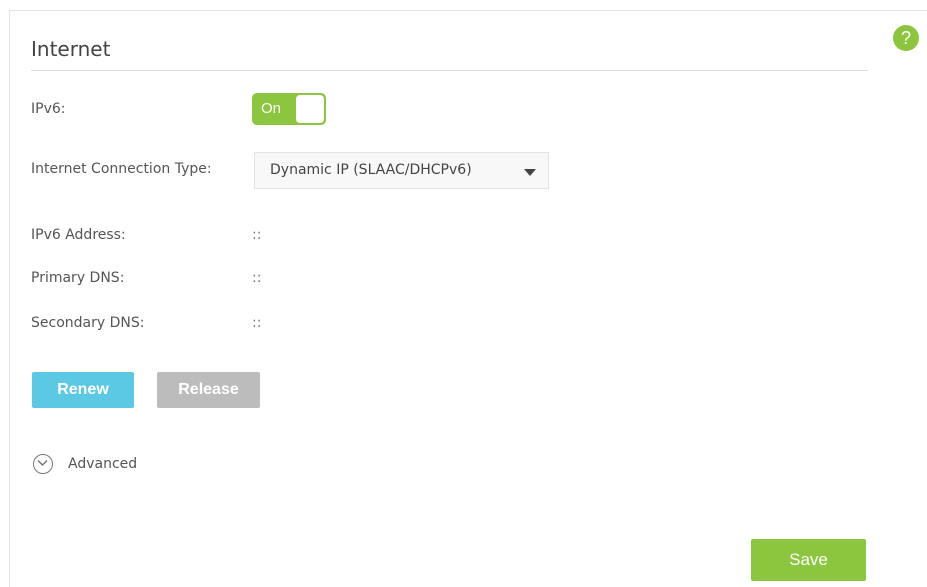 The width and height of the screenshot is (927, 587). Describe the element at coordinates (289, 109) in the screenshot. I see `ipv6-toggle: On` at that location.